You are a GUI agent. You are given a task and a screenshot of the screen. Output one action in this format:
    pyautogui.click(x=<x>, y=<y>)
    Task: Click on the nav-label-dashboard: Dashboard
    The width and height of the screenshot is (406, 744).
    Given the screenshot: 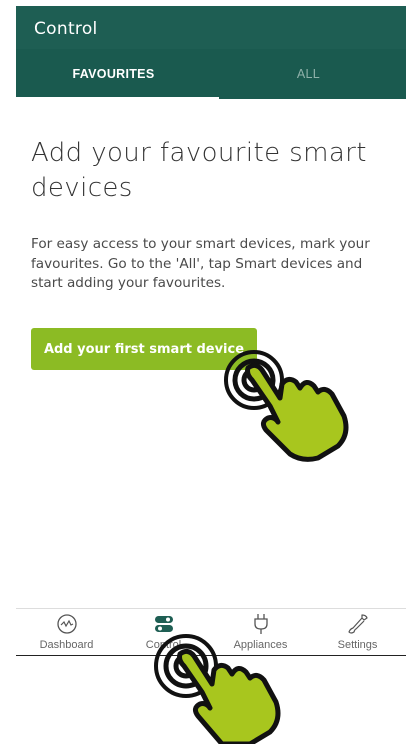 What is the action you would take?
    pyautogui.click(x=66, y=645)
    